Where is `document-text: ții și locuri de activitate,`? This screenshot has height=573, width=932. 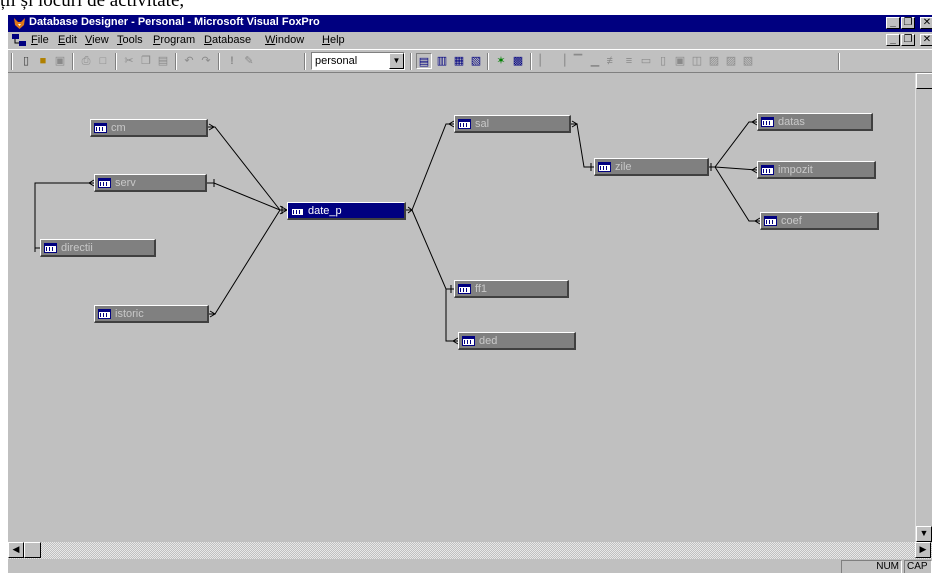 document-text: ții și locuri de activitate, is located at coordinates (92, 5).